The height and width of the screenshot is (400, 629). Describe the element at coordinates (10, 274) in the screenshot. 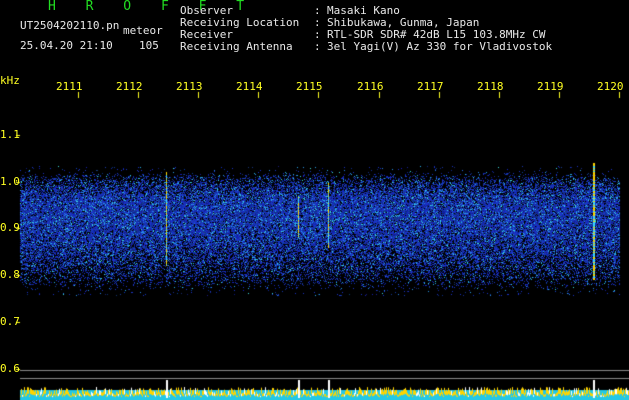

I see `y-tick-label: 0.8` at that location.